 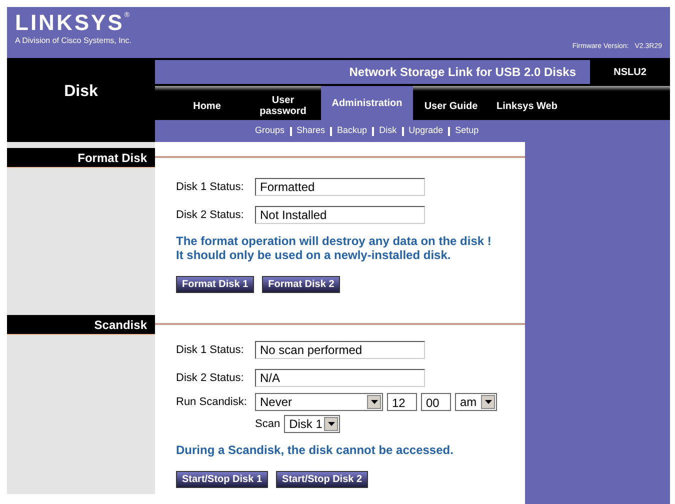 I want to click on minute-field: 00, so click(x=436, y=402).